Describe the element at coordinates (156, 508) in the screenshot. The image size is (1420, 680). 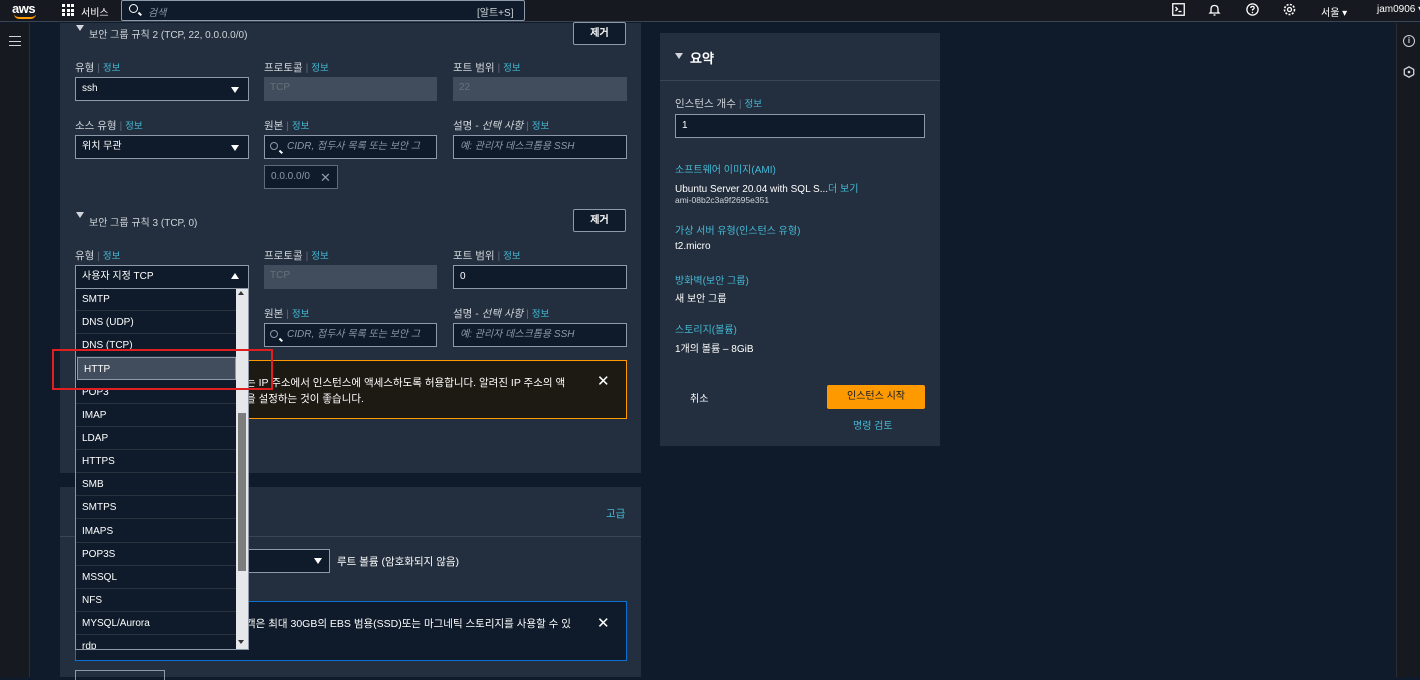
I see `dropdown-option: SMTPS` at that location.